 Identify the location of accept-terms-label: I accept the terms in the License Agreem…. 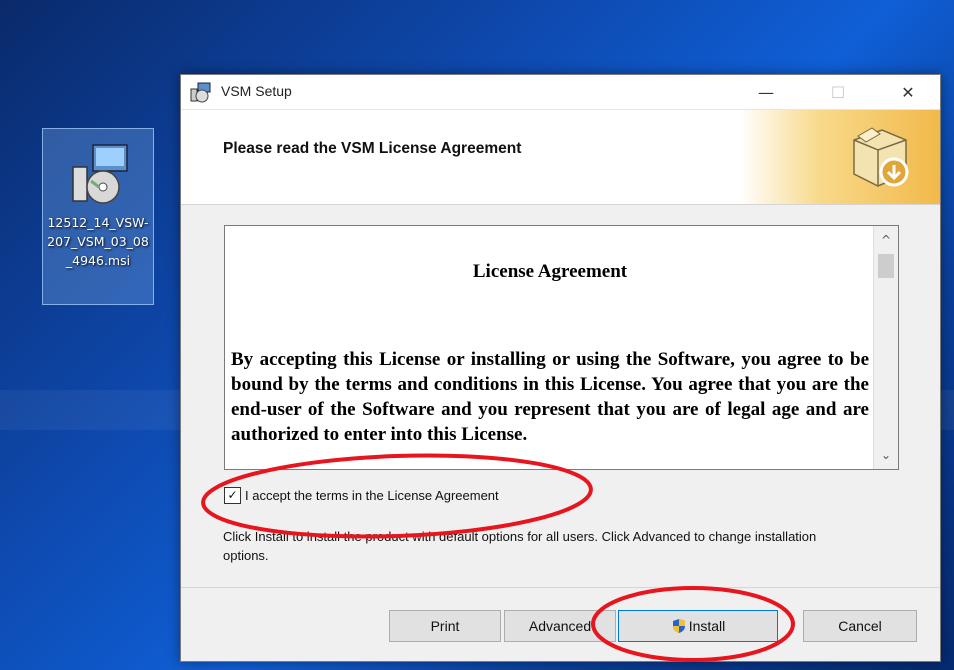
(372, 495).